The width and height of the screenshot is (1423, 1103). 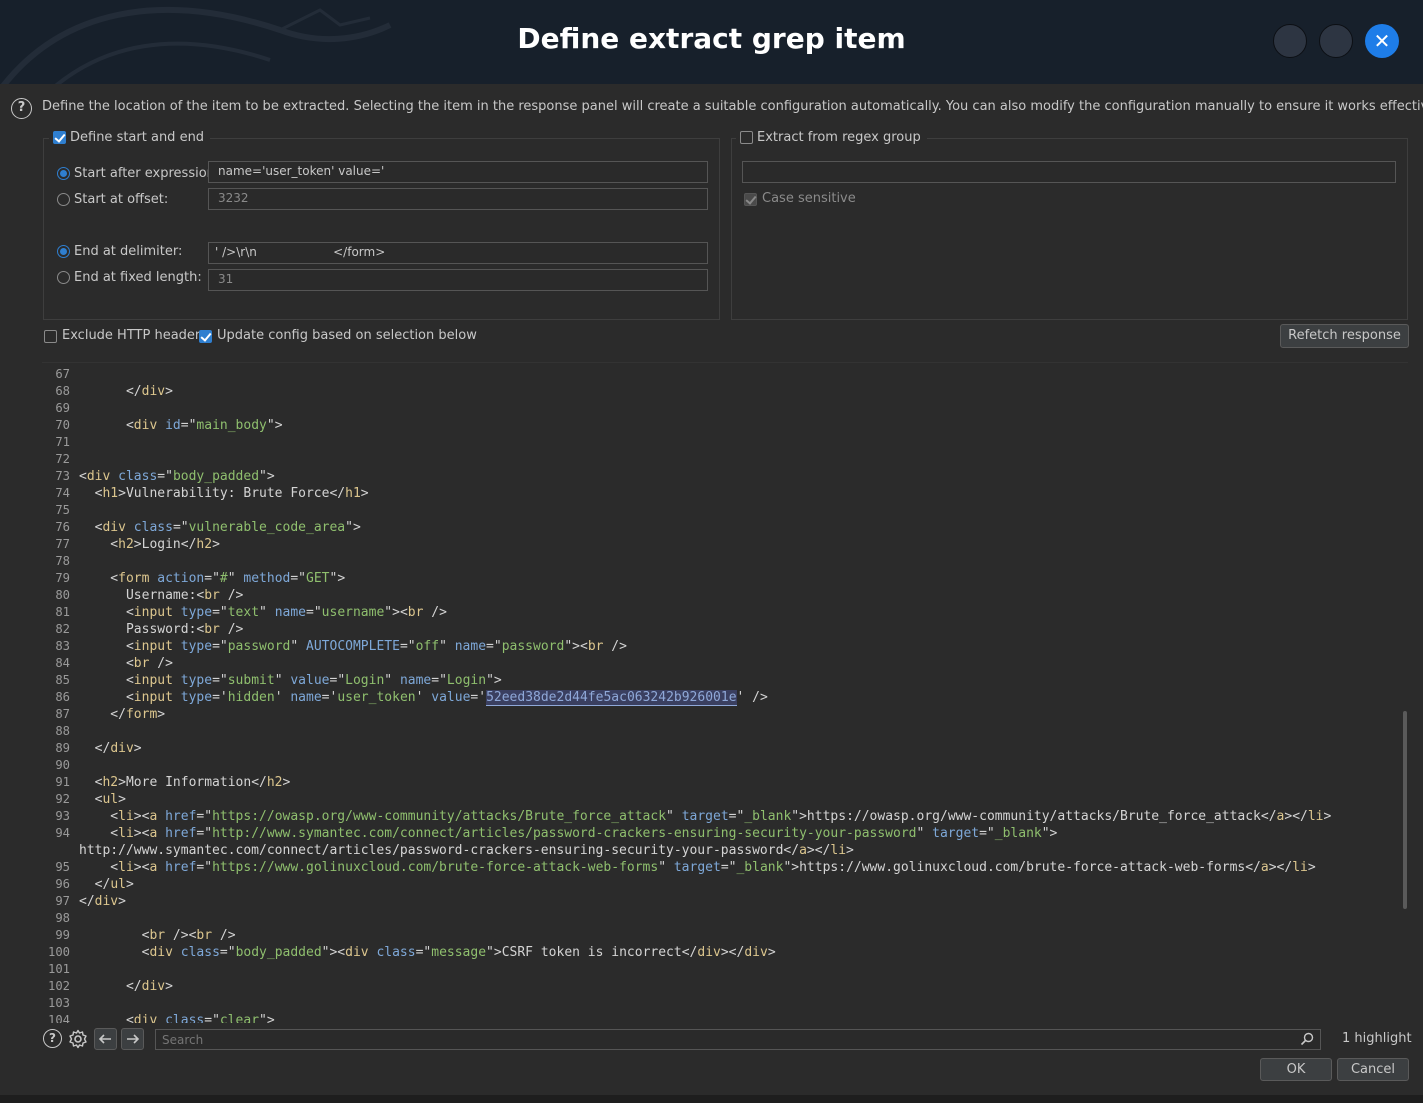 I want to click on code-line: <h2>Login</h2>, so click(x=149, y=544).